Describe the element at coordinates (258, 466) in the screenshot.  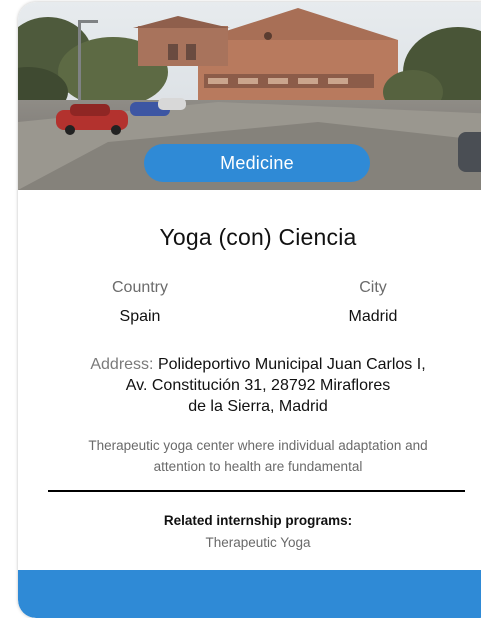
I see `description-line-2: attention to health are fundamental` at that location.